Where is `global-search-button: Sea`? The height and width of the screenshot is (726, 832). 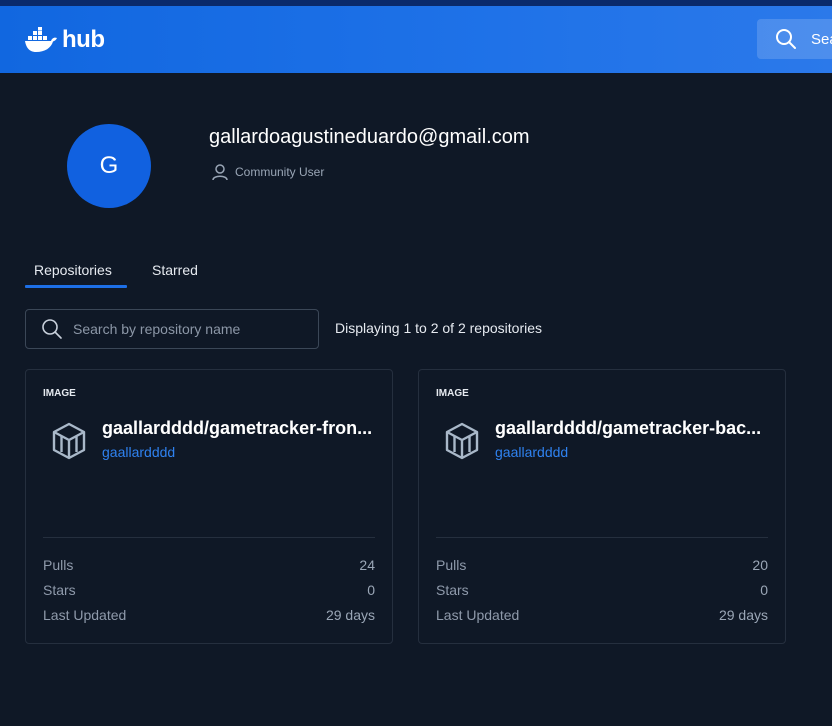 global-search-button: Sea is located at coordinates (794, 39).